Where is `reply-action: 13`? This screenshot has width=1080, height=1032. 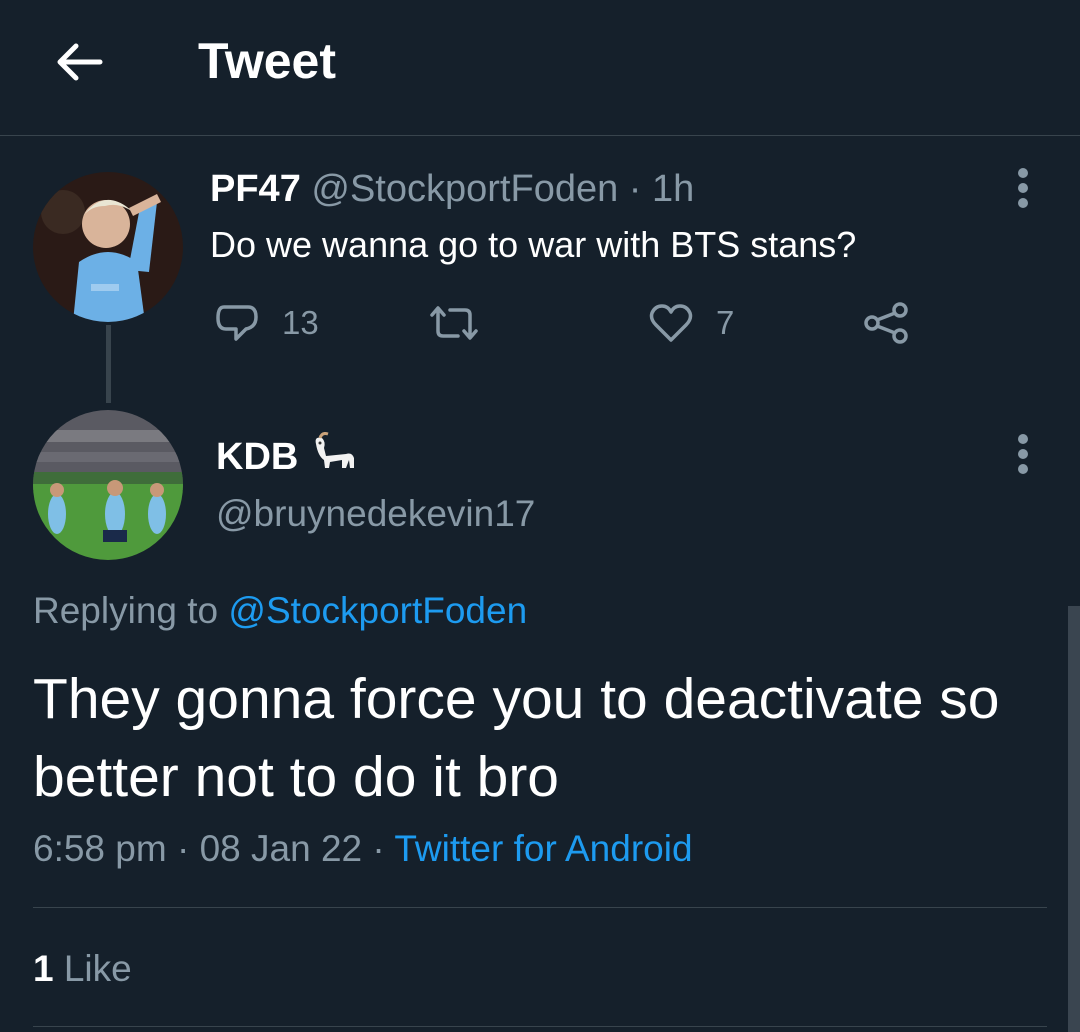
reply-action: 13 is located at coordinates (266, 323).